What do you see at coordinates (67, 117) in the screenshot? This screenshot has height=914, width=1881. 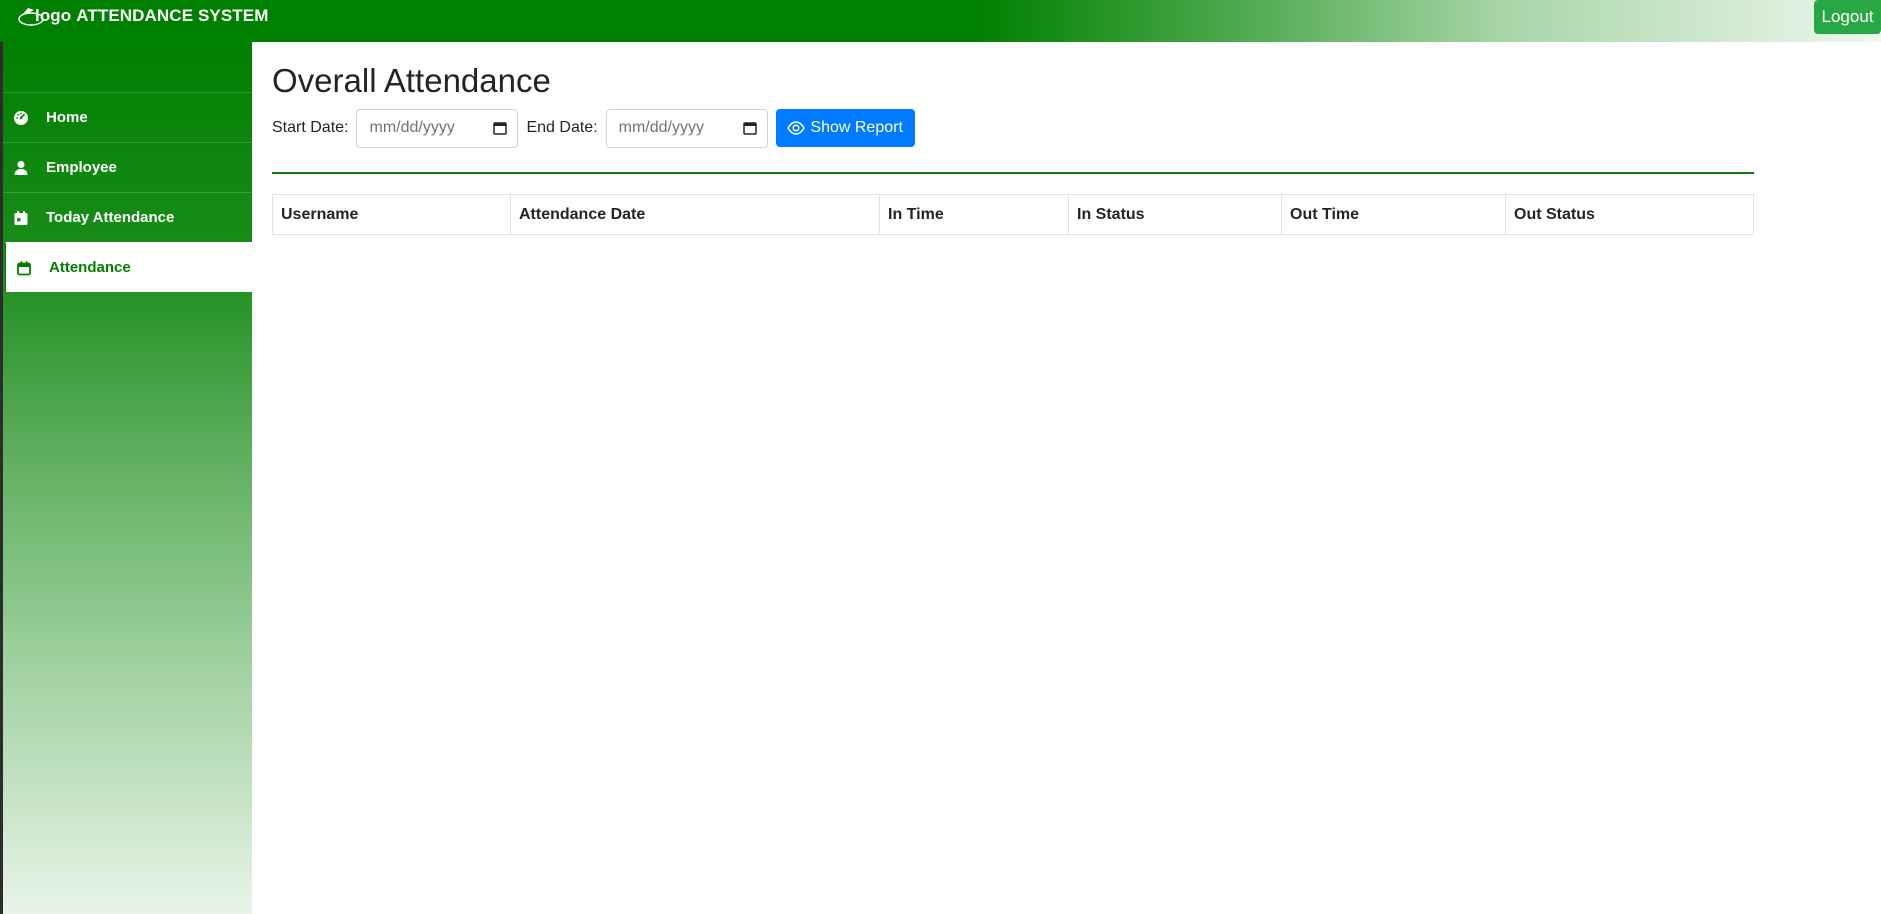 I see `sidebar-item-label: Home` at bounding box center [67, 117].